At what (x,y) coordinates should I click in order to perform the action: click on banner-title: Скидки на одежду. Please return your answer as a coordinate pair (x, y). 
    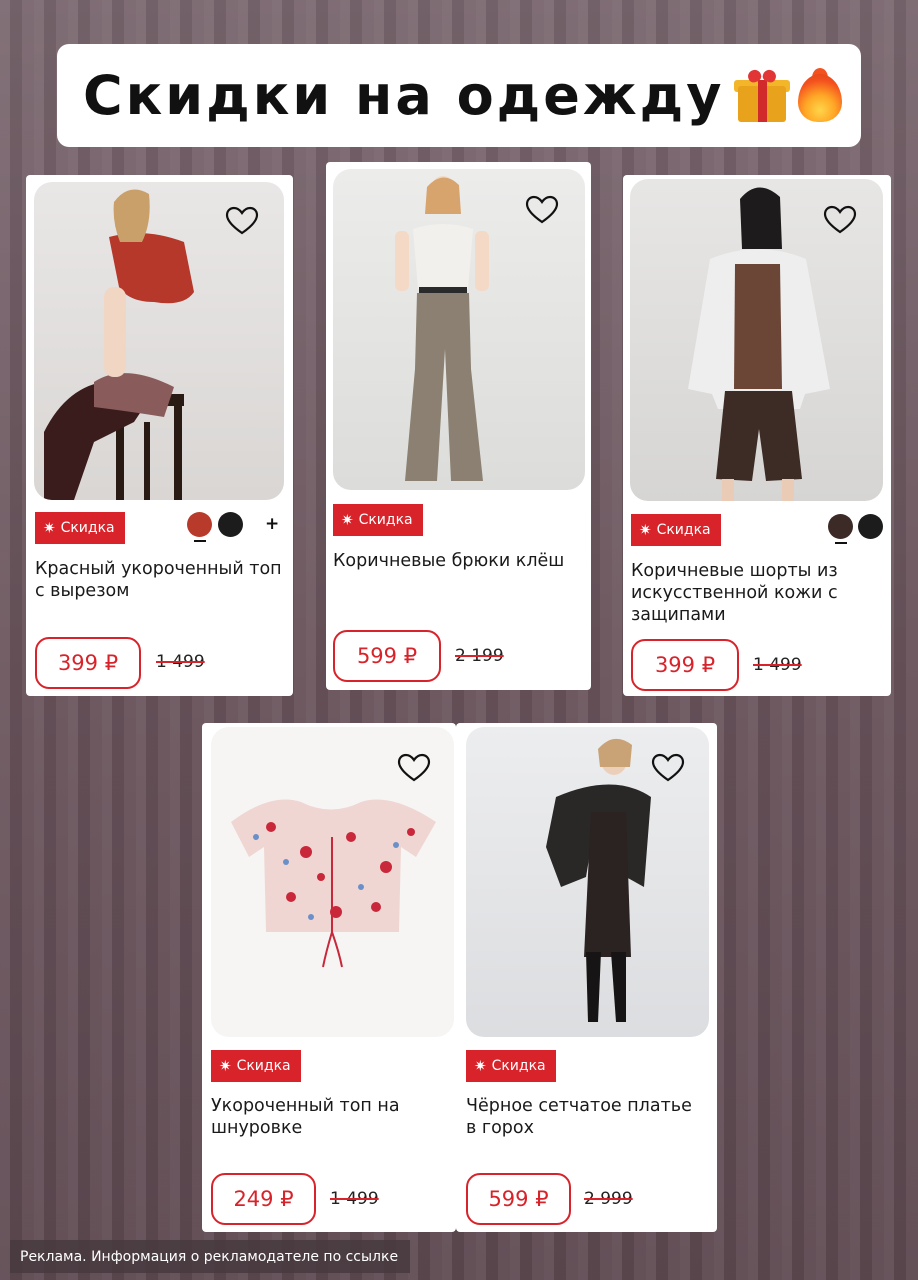
    Looking at the image, I should click on (404, 95).